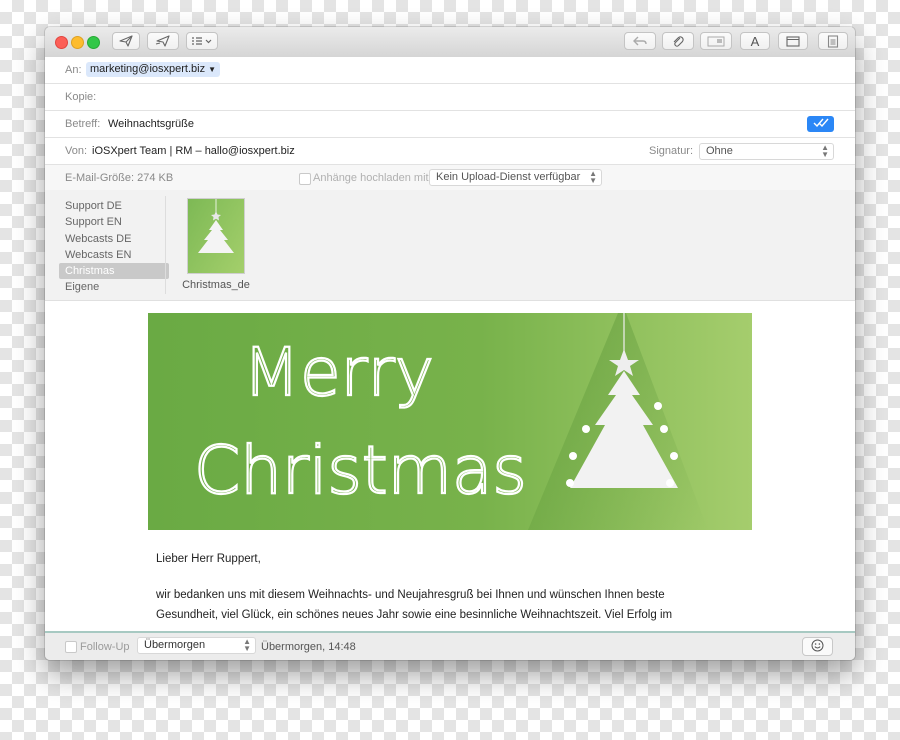 The height and width of the screenshot is (740, 900). I want to click on greeting: Lieber Herr Ruppert,, so click(208, 559).